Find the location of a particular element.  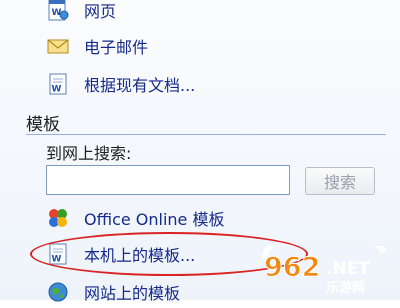

office-online-templates-link: Office Online 模板 is located at coordinates (135, 218).